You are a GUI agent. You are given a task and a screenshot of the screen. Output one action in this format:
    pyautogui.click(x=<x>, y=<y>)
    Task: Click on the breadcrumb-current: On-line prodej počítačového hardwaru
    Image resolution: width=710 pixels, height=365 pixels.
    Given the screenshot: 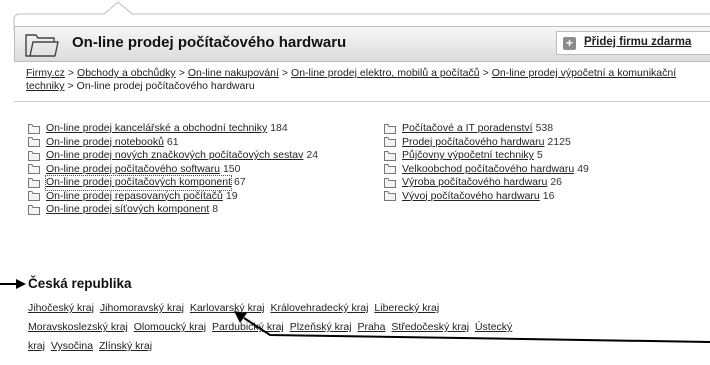 What is the action you would take?
    pyautogui.click(x=165, y=86)
    